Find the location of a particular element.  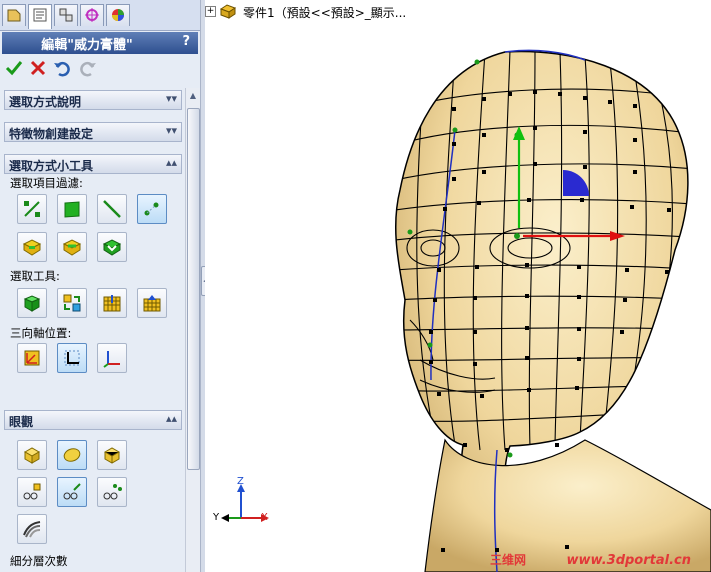

panel-title-bar: 編輯"威力膏體" ? is located at coordinates (100, 43).